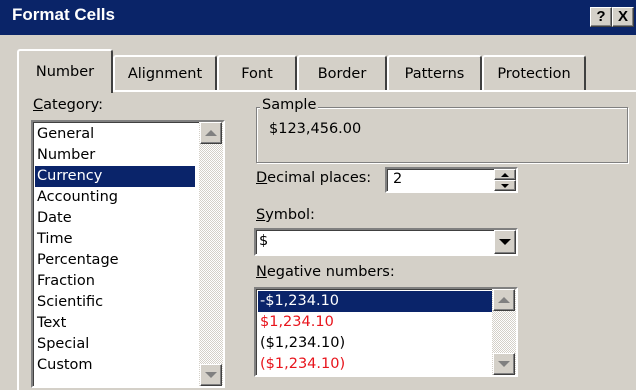  I want to click on list-item: General, so click(115, 134).